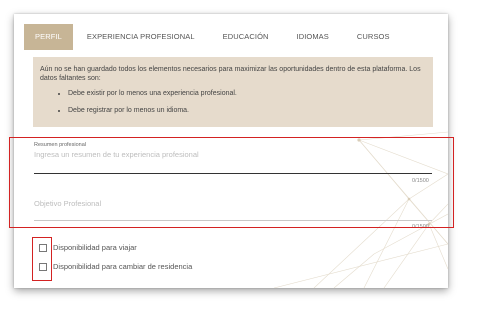  I want to click on tab-educacion: Educación, so click(246, 37).